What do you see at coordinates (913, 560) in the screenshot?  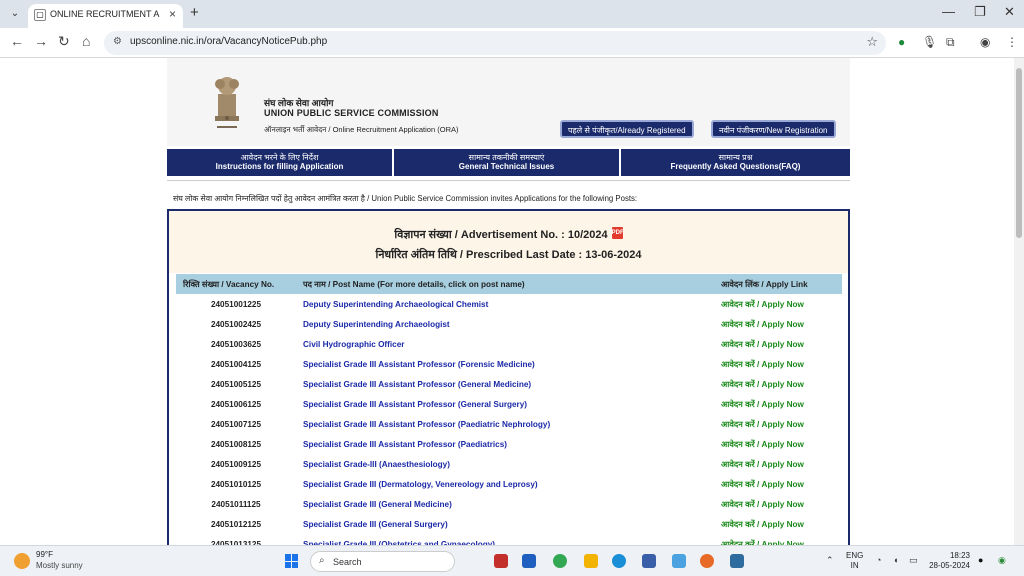 I see `battery-icon: ▭` at bounding box center [913, 560].